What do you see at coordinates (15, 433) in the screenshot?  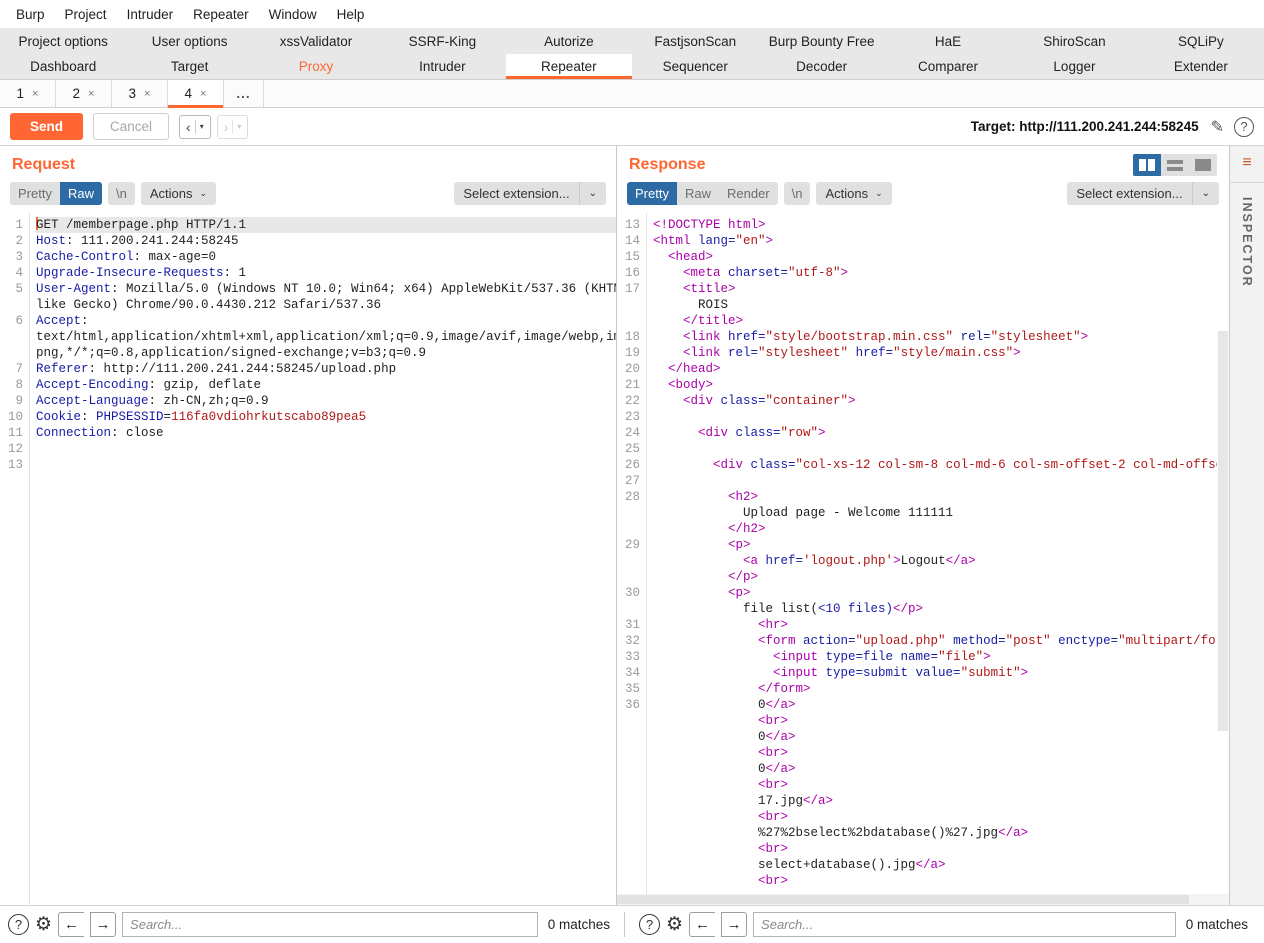 I see `line-number: 11` at bounding box center [15, 433].